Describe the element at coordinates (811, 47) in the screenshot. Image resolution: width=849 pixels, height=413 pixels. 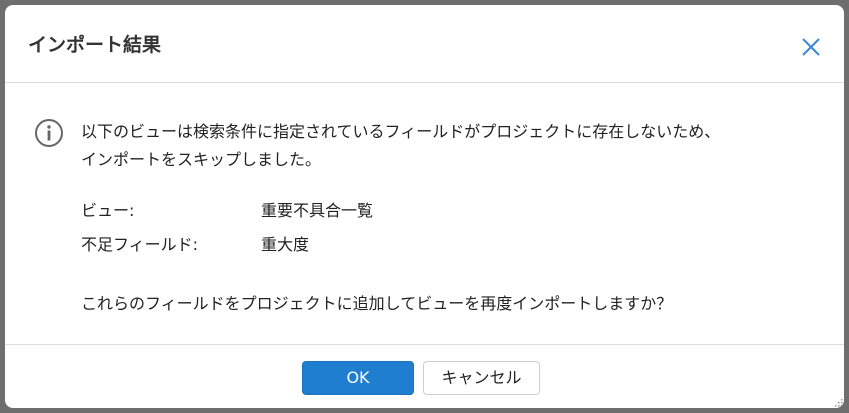
I see `close-icon` at that location.